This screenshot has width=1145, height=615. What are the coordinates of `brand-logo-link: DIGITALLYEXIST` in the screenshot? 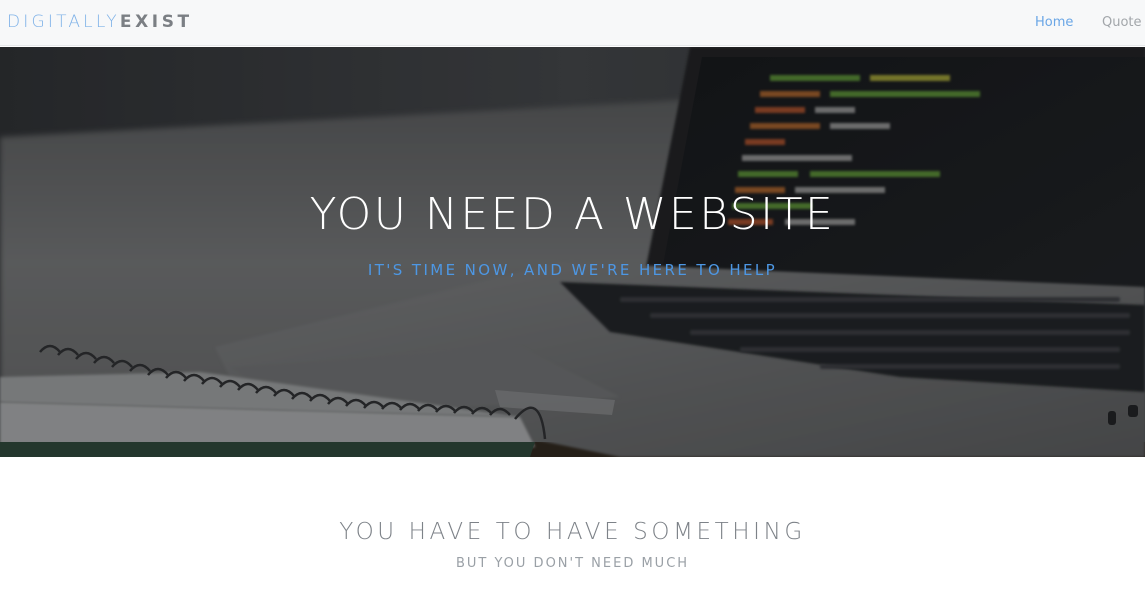 It's located at (100, 22).